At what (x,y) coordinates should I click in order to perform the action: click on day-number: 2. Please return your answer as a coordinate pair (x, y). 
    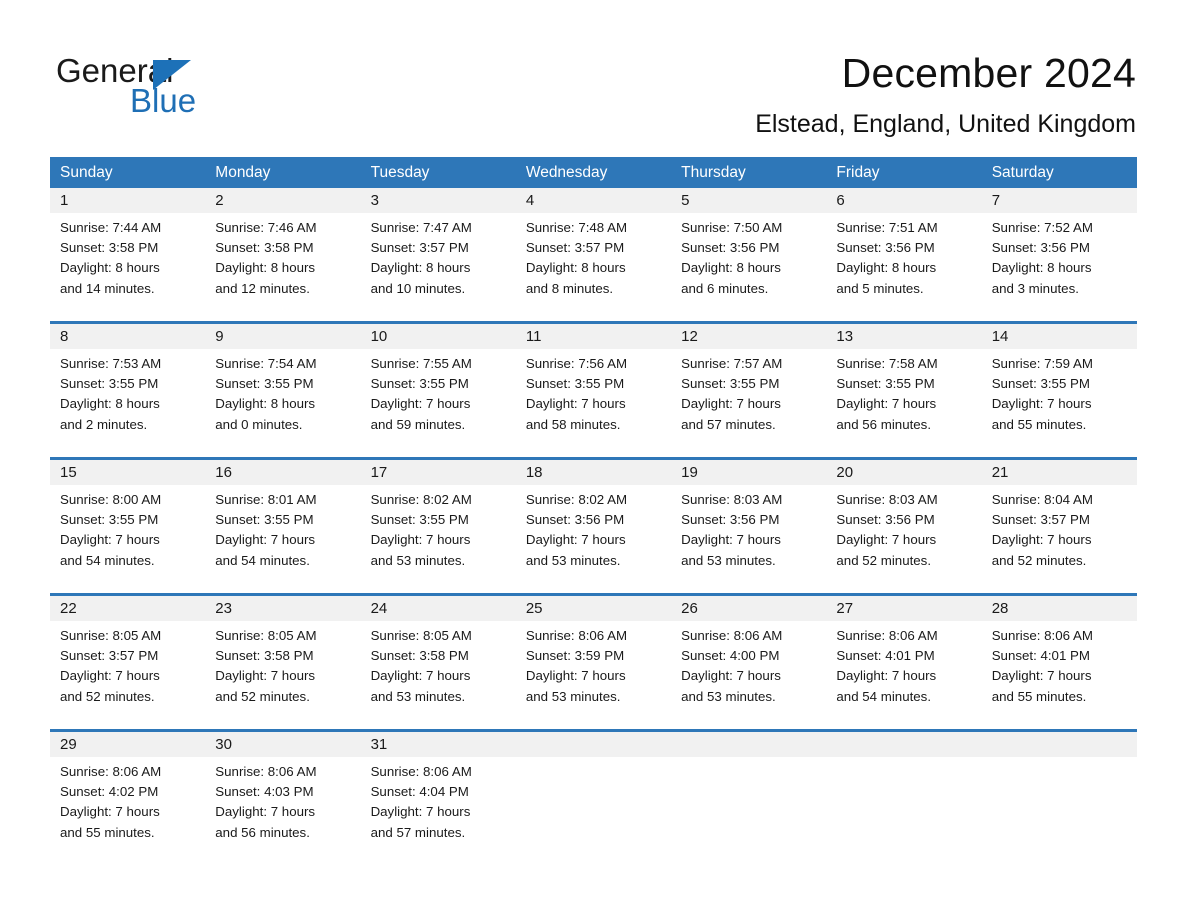
    Looking at the image, I should click on (282, 200).